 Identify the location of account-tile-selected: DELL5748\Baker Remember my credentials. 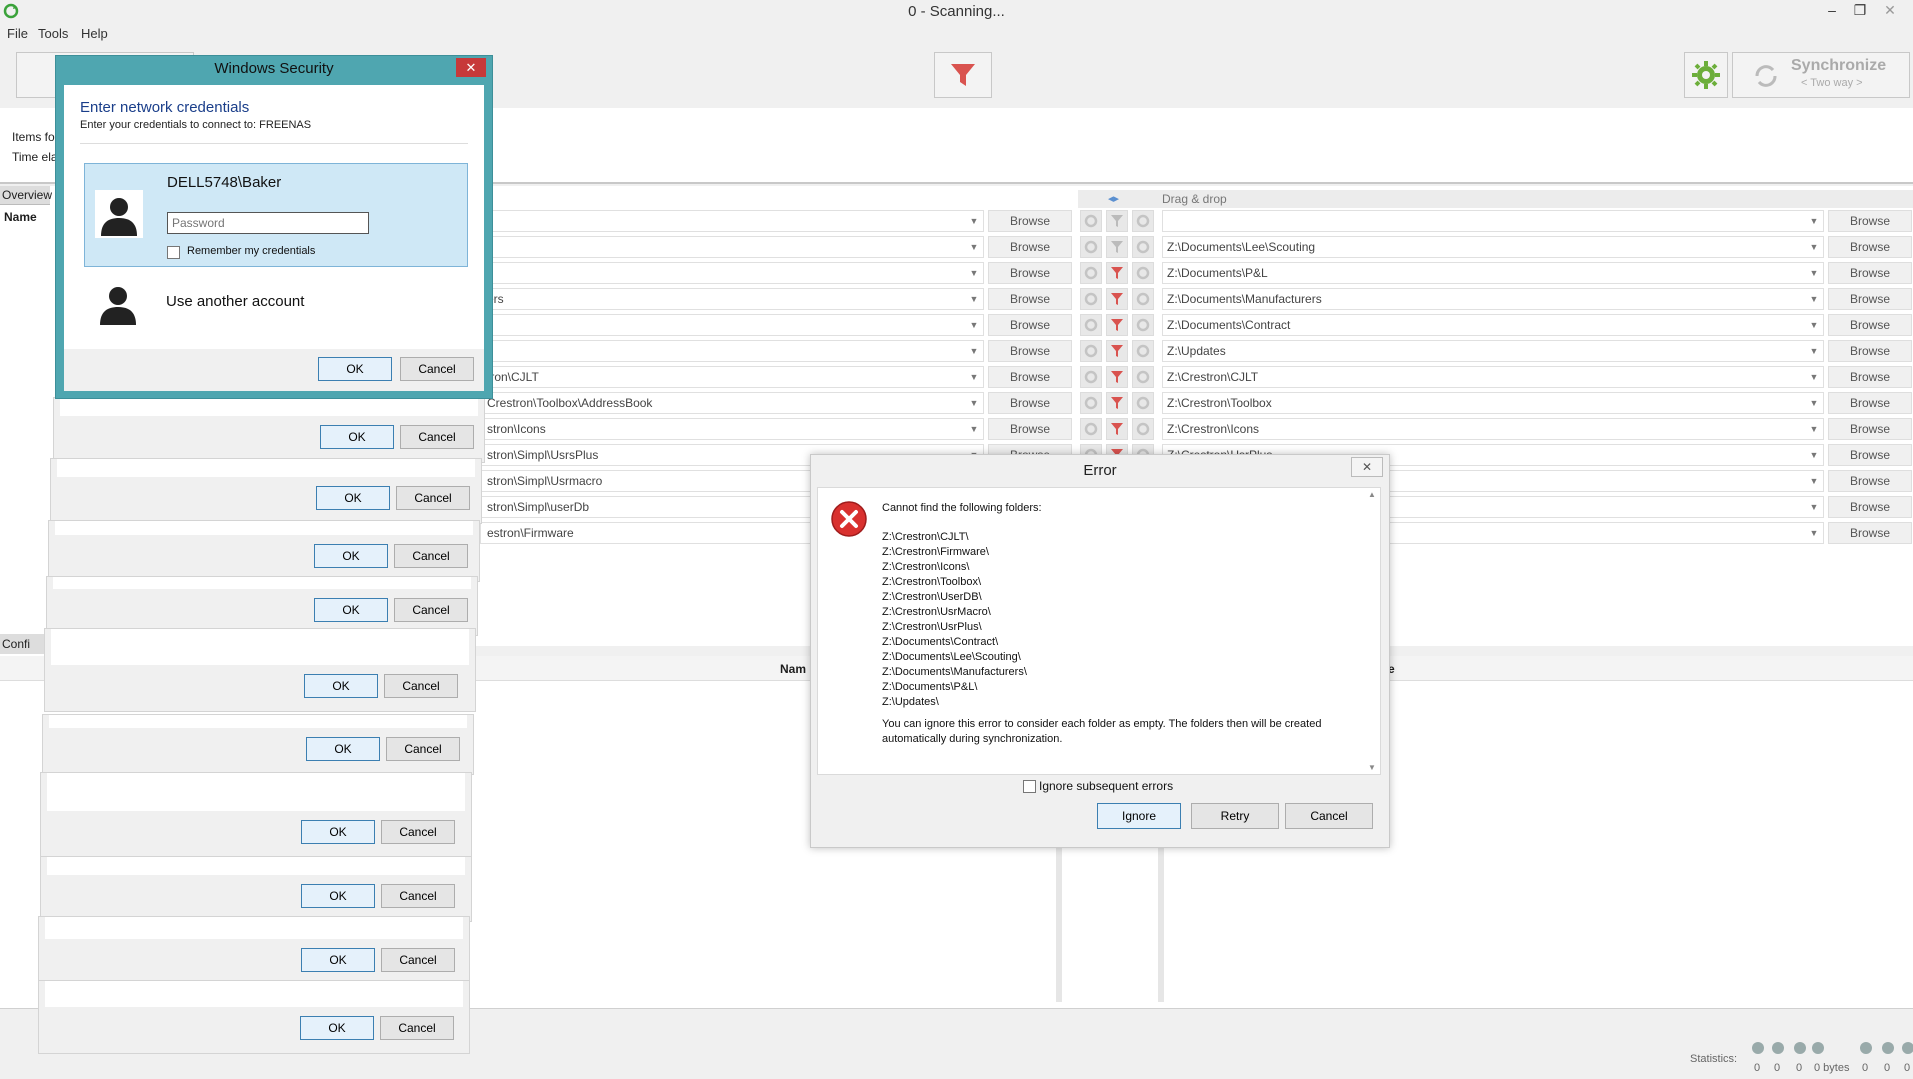
(276, 215).